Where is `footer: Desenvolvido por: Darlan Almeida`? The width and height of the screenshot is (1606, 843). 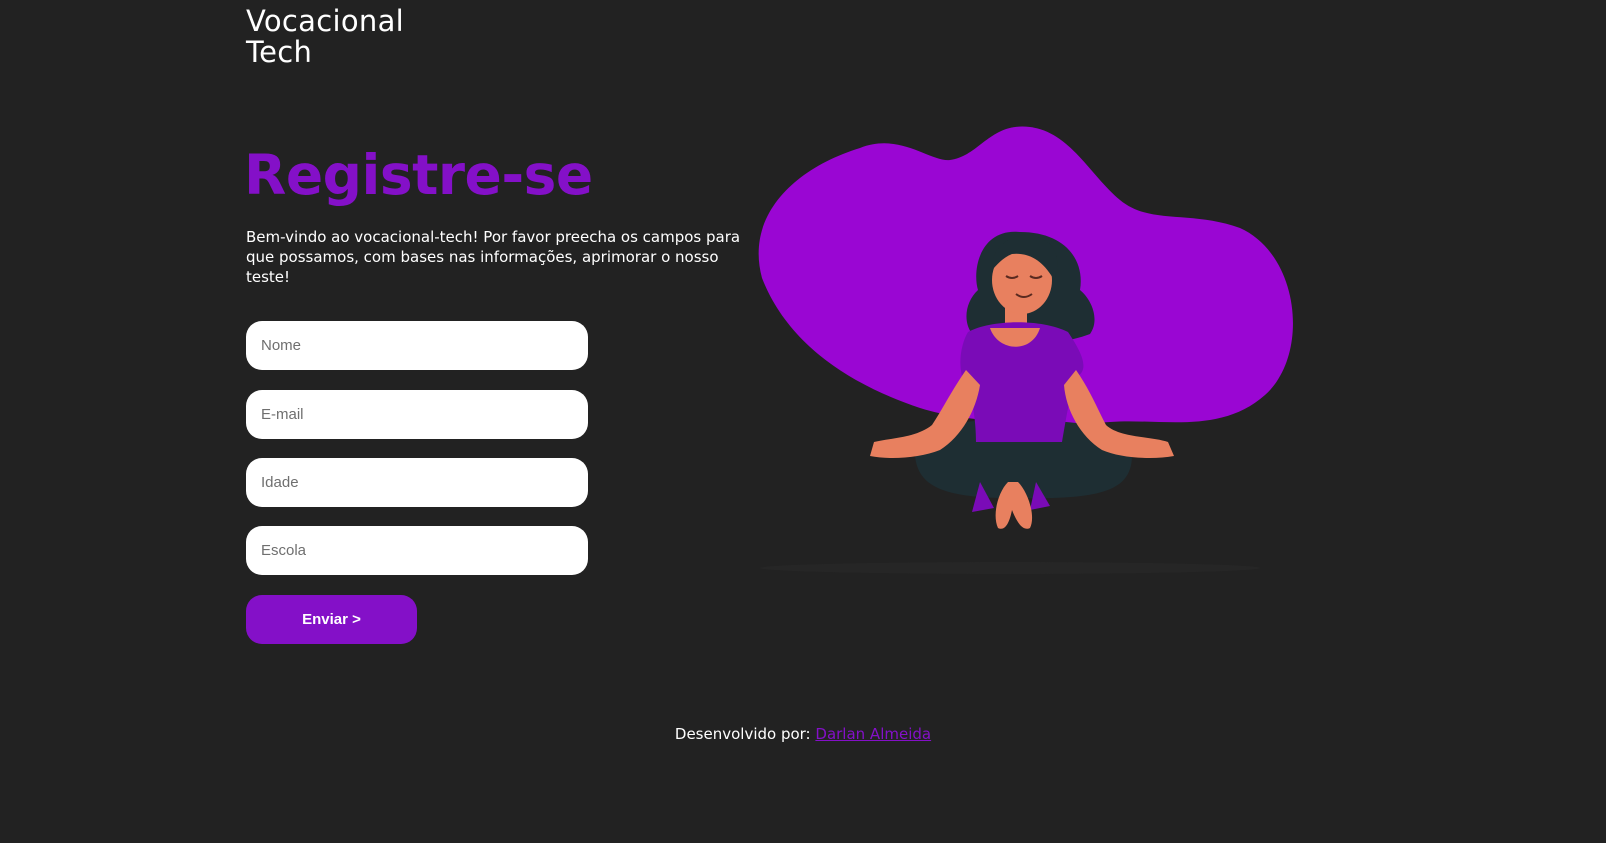 footer: Desenvolvido por: Darlan Almeida is located at coordinates (803, 734).